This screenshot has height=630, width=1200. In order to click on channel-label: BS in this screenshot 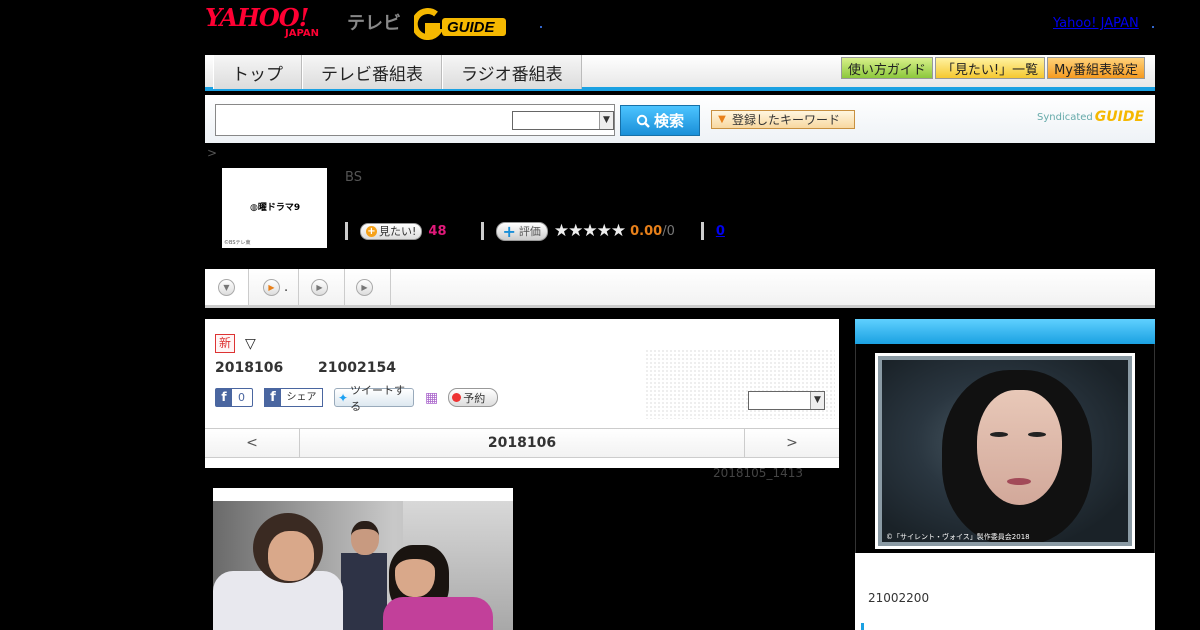, I will do `click(353, 177)`.